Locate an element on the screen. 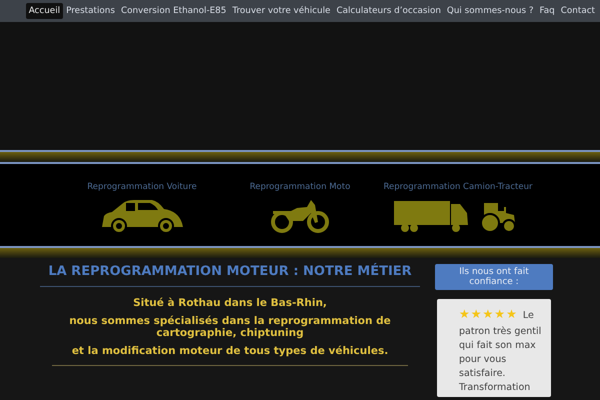 This screenshot has width=600, height=400. nav-link: Conversion Ethanol-E85 is located at coordinates (174, 11).